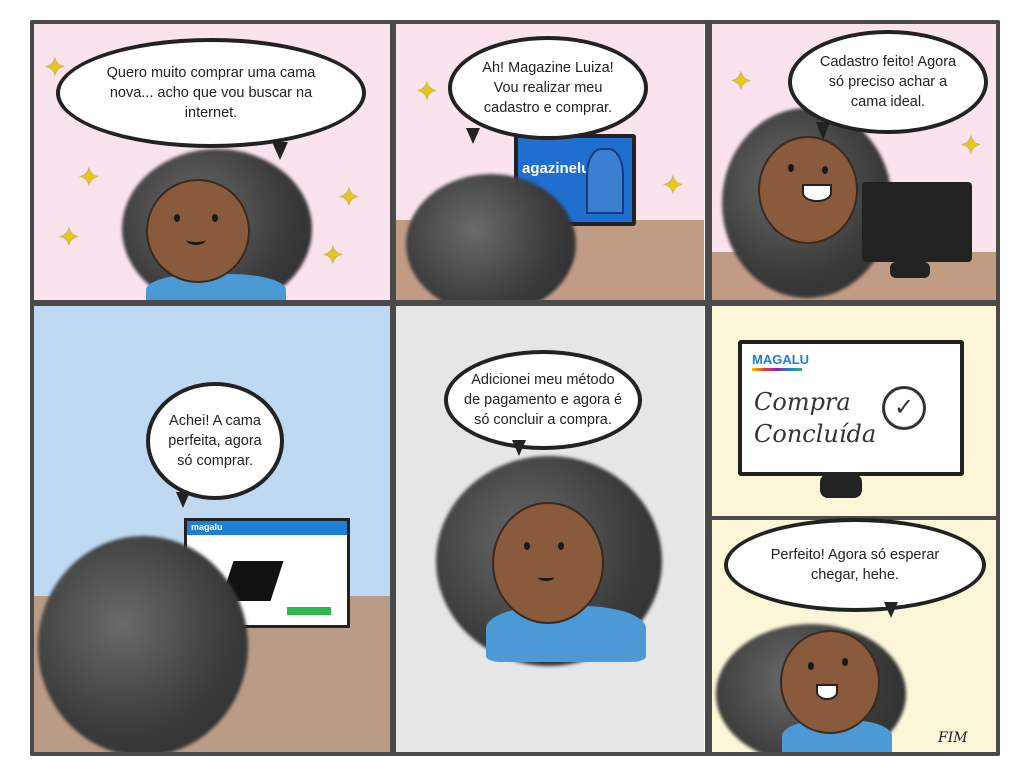 Image resolution: width=1024 pixels, height=768 pixels. What do you see at coordinates (998, 388) in the screenshot?
I see `frame-border-right` at bounding box center [998, 388].